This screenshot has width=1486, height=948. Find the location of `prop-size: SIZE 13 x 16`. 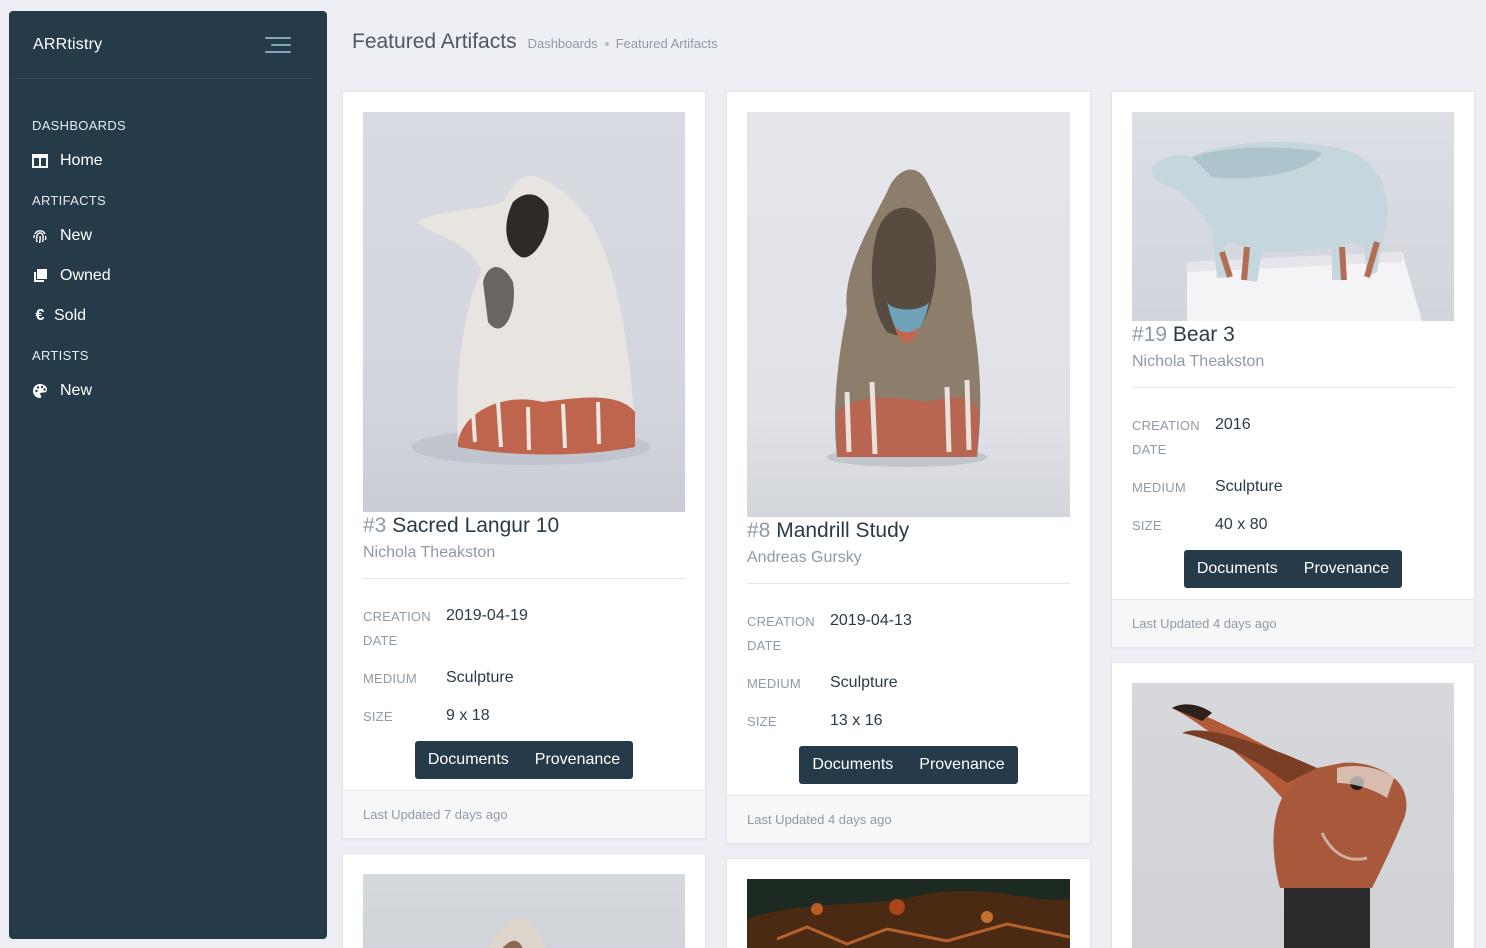

prop-size: SIZE 13 x 16 is located at coordinates (908, 722).